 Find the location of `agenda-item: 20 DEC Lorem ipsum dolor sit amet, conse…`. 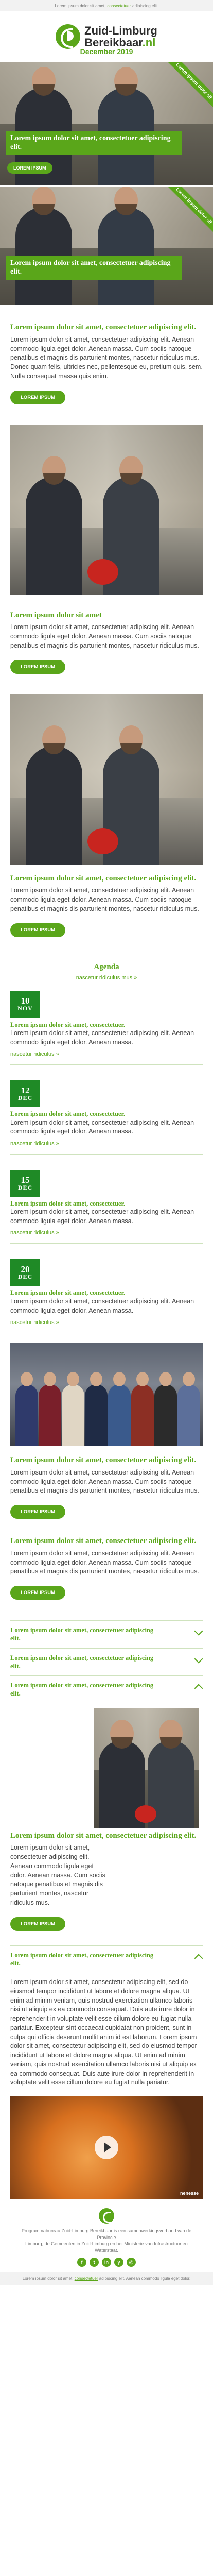

agenda-item: 20 DEC Lorem ipsum dolor sit amet, conse… is located at coordinates (106, 1292).